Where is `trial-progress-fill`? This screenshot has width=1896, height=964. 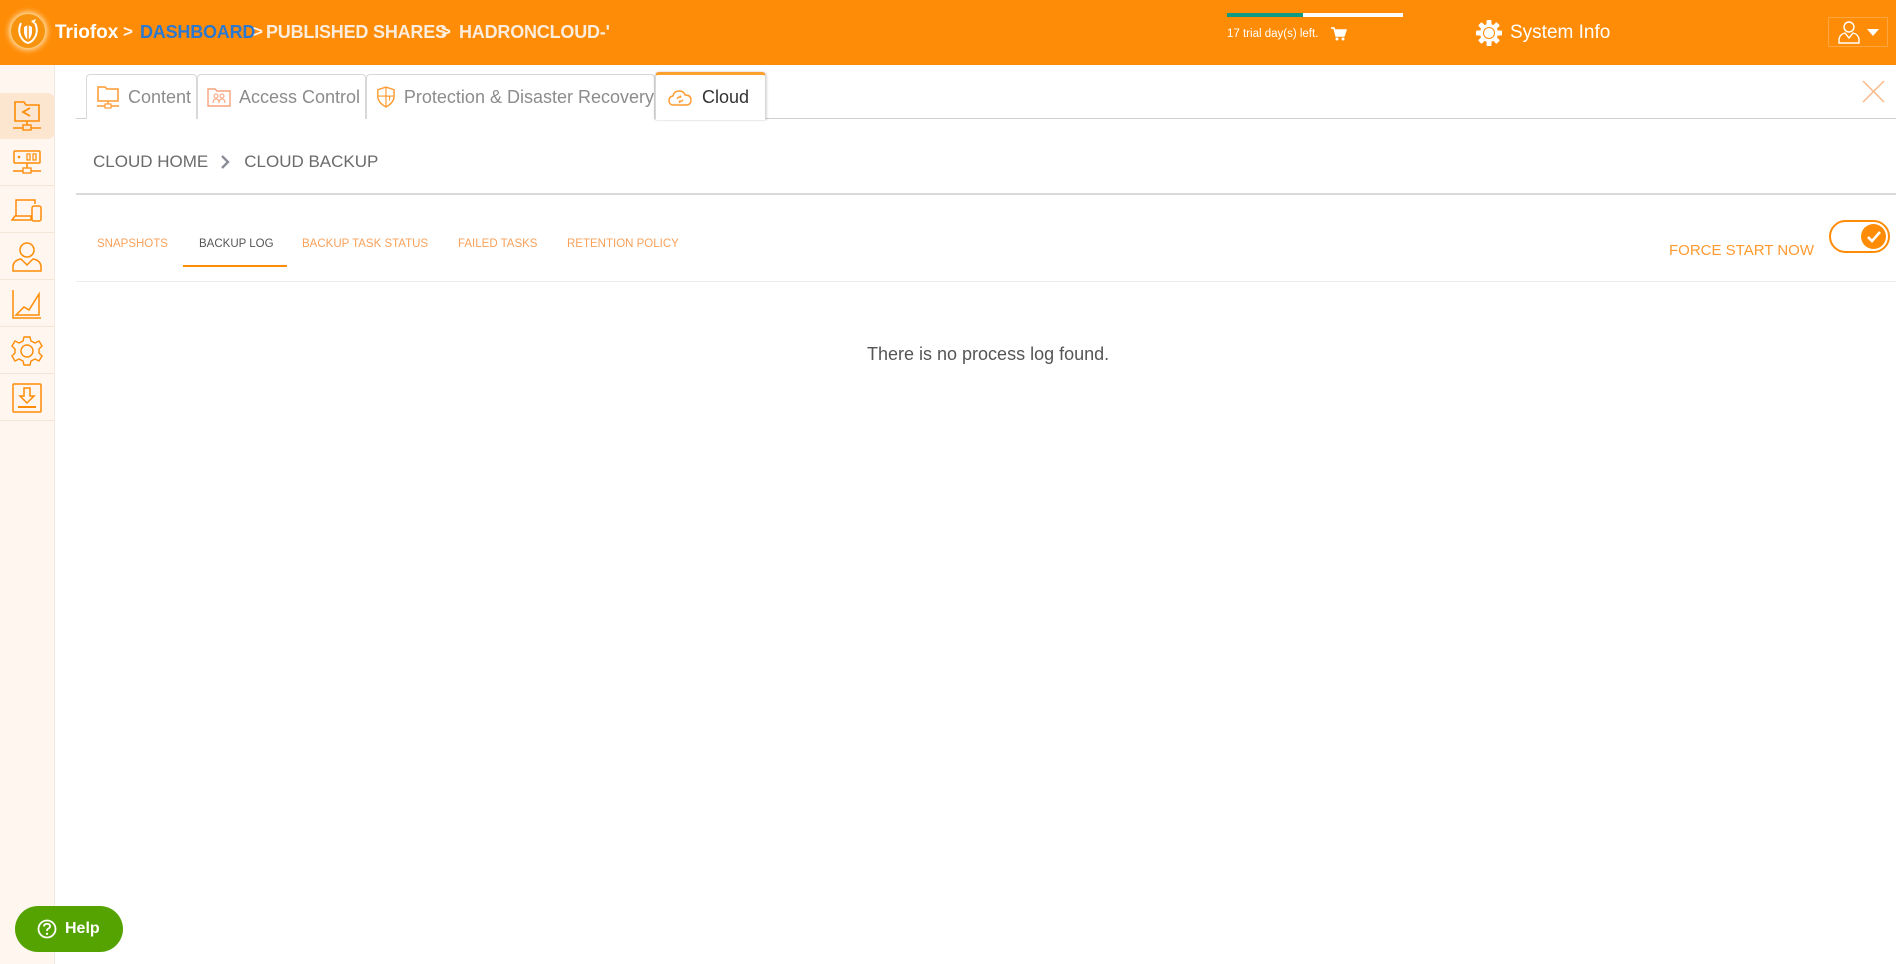 trial-progress-fill is located at coordinates (1265, 15).